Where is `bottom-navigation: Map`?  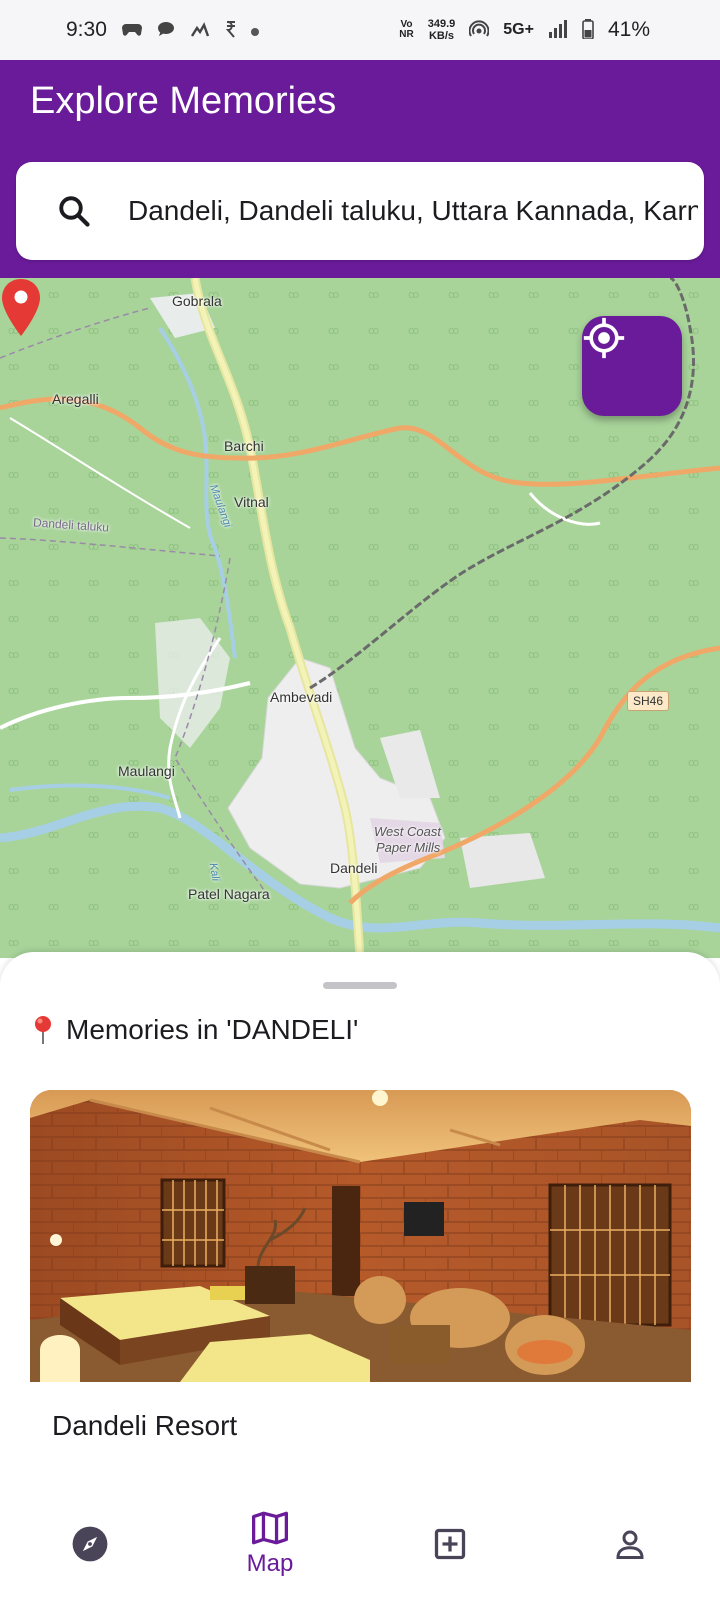
bottom-navigation: Map is located at coordinates (360, 1544).